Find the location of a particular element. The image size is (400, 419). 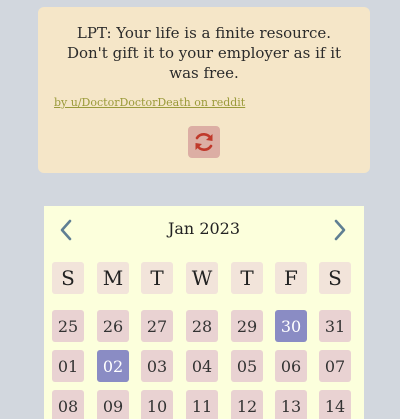

quote-line: LPT: Your life is a finite resource. is located at coordinates (204, 33).